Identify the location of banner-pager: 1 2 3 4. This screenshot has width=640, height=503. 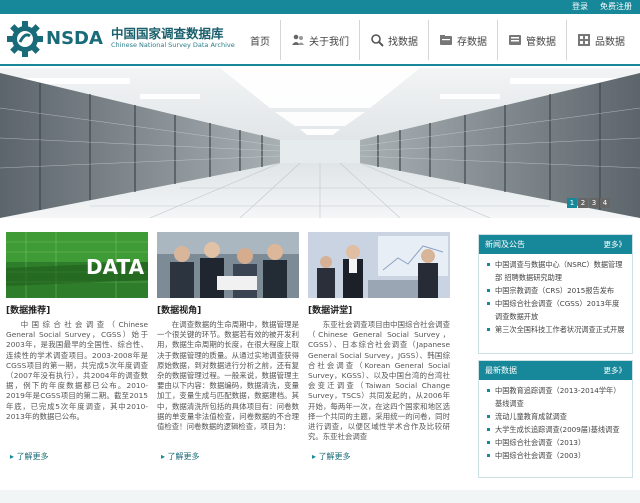
(588, 203).